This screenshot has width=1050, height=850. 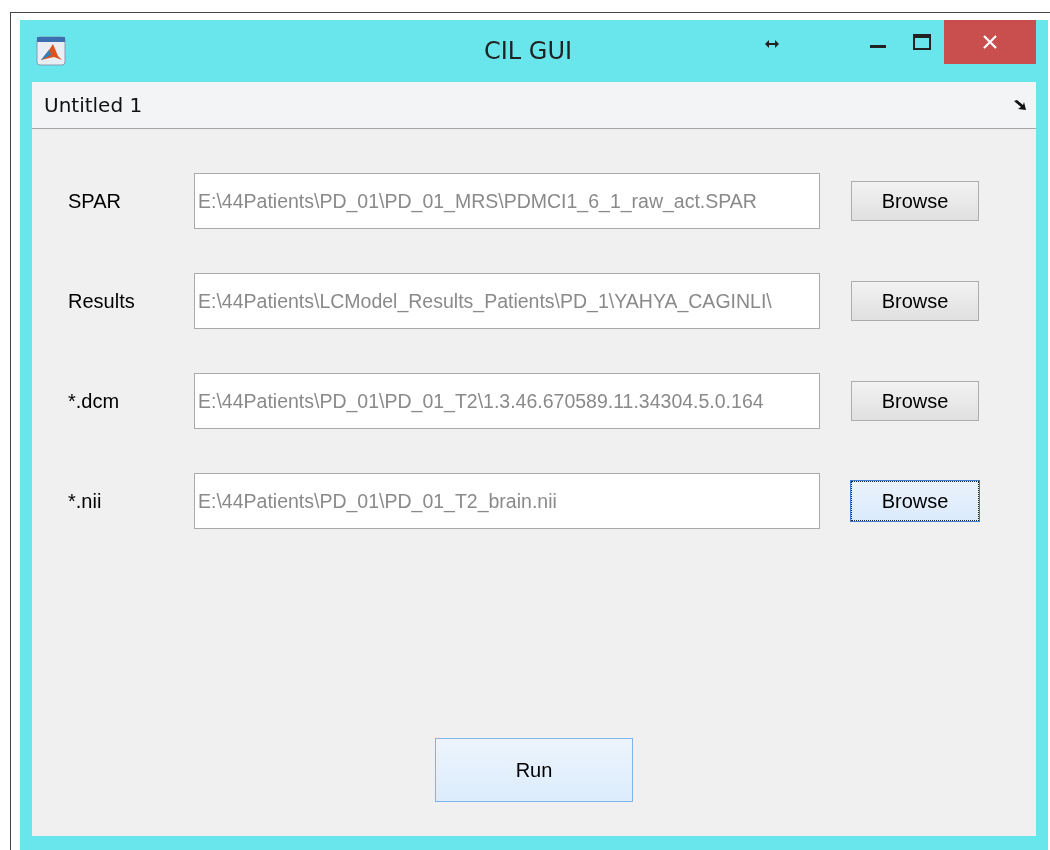 What do you see at coordinates (772, 44) in the screenshot?
I see `resize-arrows-icon` at bounding box center [772, 44].